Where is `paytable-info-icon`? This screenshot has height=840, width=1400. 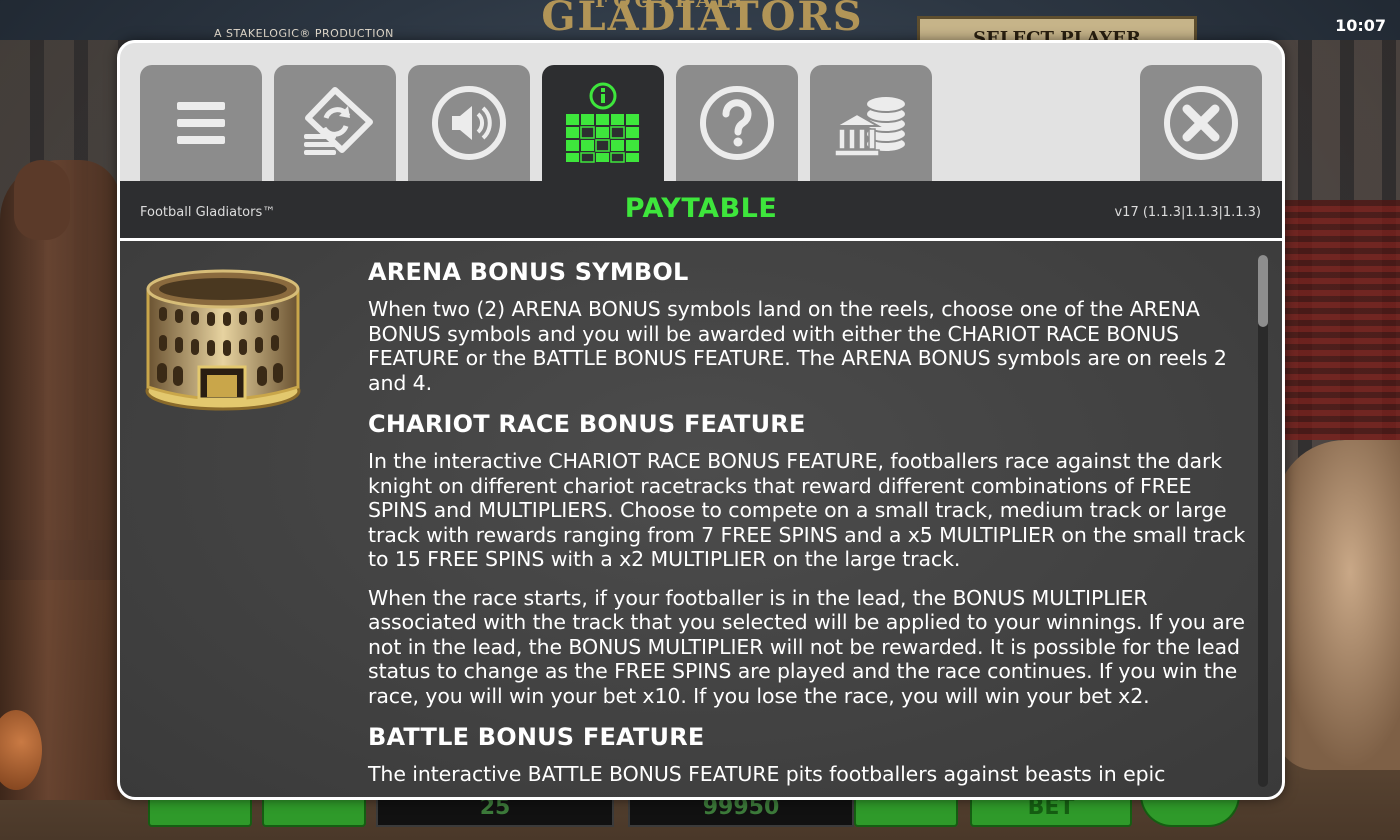 paytable-info-icon is located at coordinates (602, 122).